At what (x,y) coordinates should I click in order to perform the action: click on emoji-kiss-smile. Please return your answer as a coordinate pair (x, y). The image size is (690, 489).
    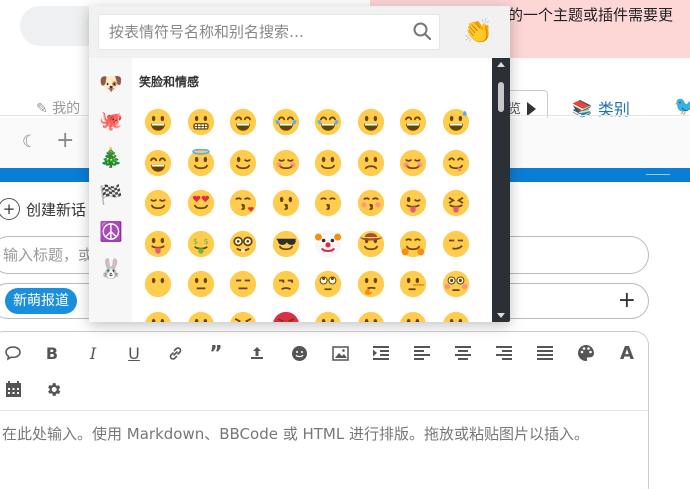
    Looking at the image, I should click on (328, 203).